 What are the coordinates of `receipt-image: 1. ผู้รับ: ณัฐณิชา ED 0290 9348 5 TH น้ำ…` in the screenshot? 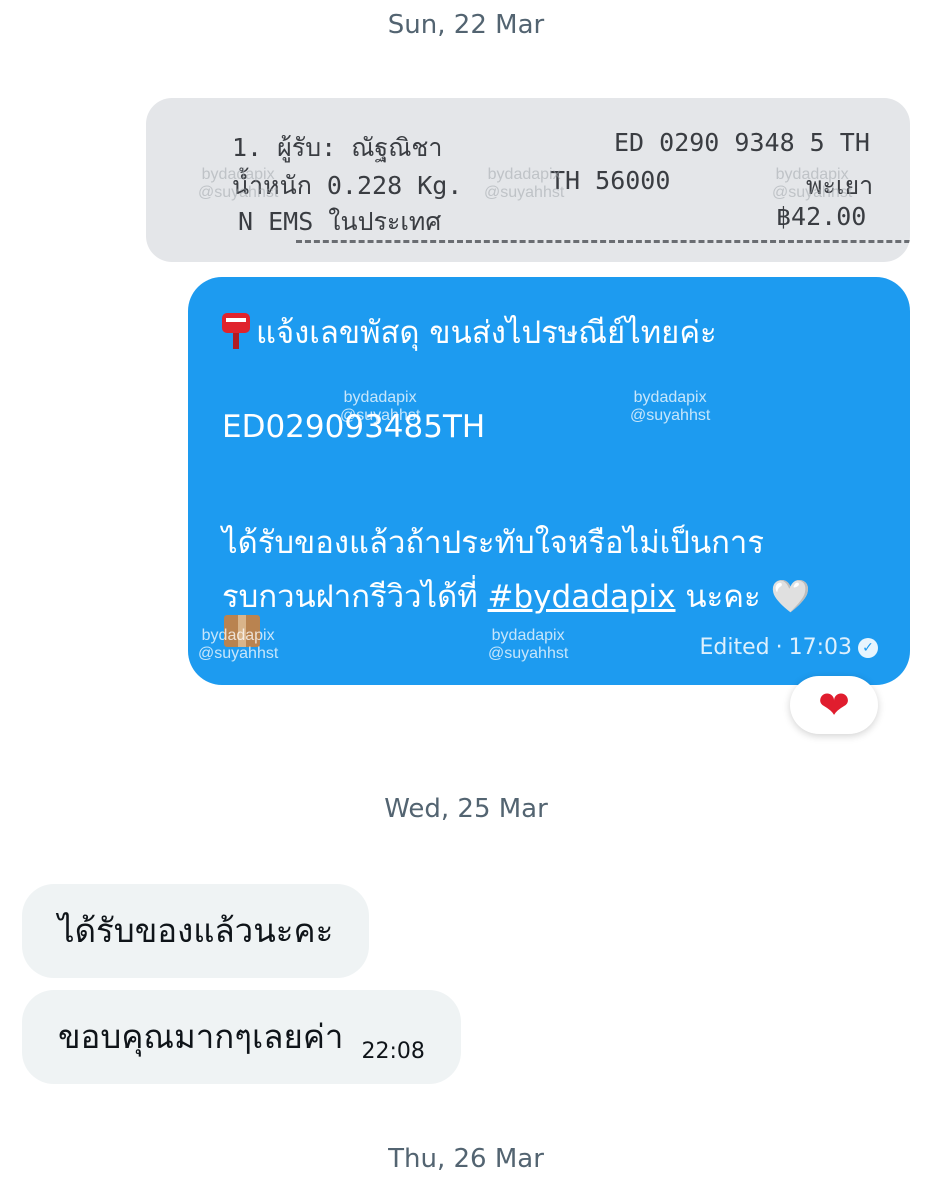 It's located at (528, 180).